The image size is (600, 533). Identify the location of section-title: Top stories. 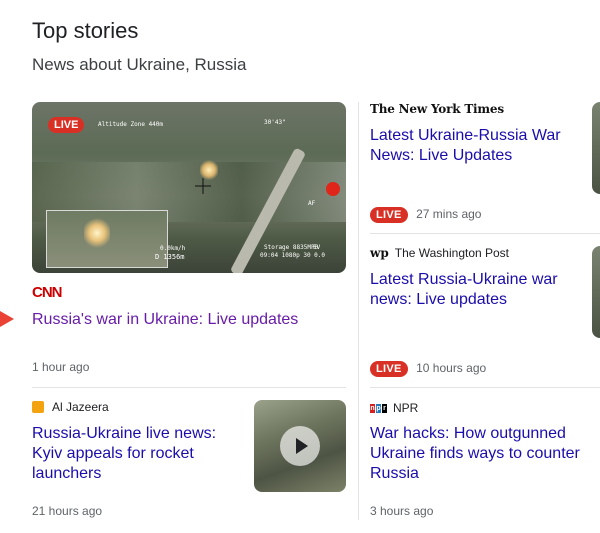
(85, 30).